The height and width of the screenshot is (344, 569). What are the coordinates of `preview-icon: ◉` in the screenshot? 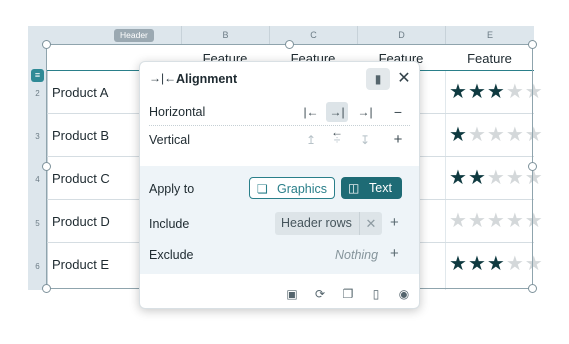 It's located at (404, 294).